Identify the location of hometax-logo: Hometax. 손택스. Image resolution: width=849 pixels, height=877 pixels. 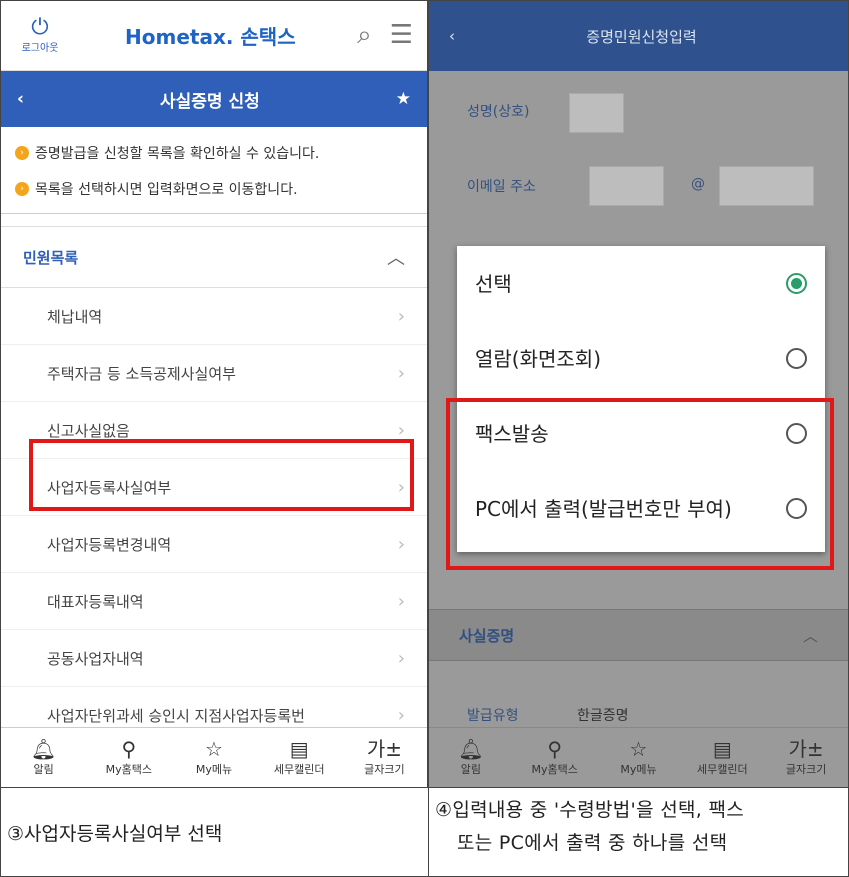
(210, 35).